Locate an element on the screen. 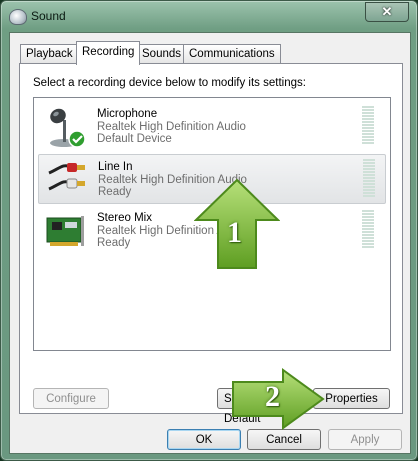  device-name: Stereo Mix is located at coordinates (124, 218).